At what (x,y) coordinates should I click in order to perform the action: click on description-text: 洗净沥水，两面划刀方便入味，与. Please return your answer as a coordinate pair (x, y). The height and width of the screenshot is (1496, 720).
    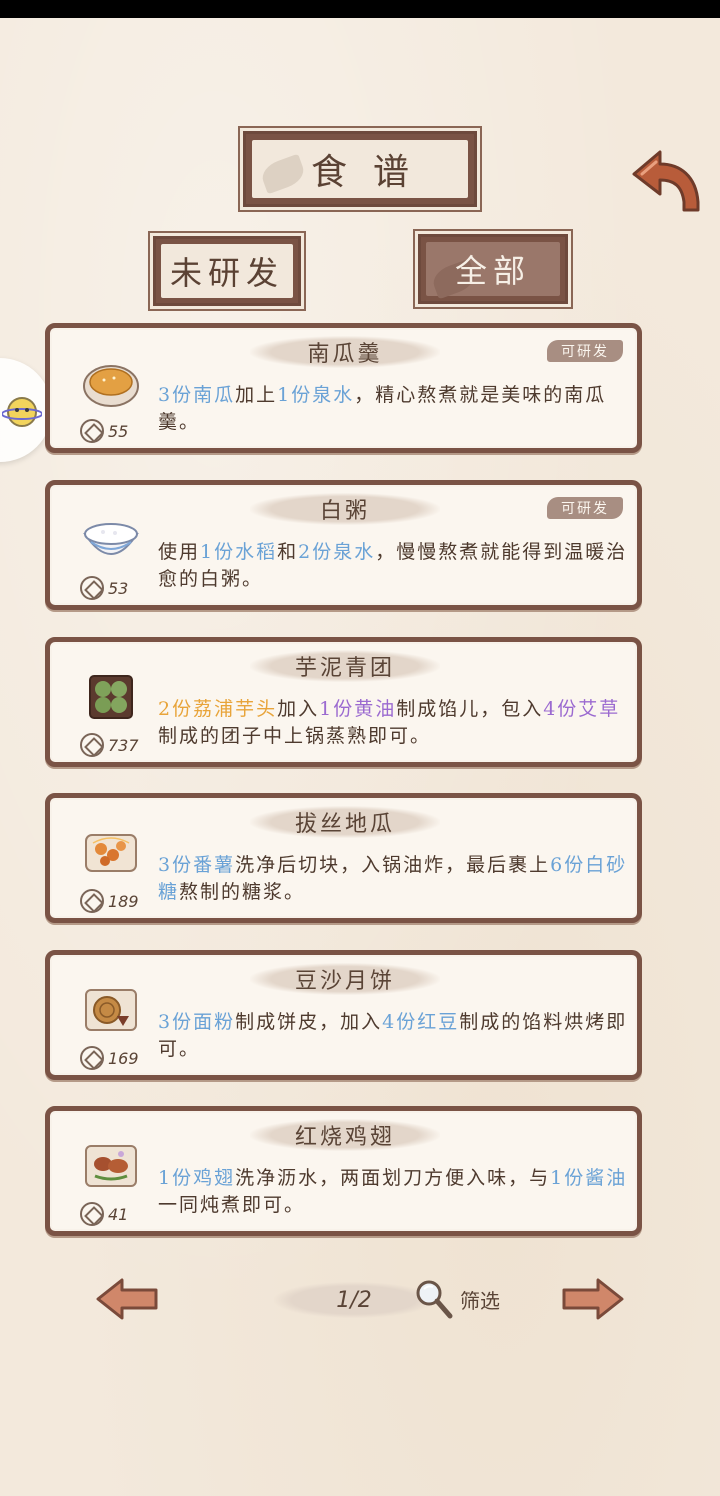
    Looking at the image, I should click on (393, 1178).